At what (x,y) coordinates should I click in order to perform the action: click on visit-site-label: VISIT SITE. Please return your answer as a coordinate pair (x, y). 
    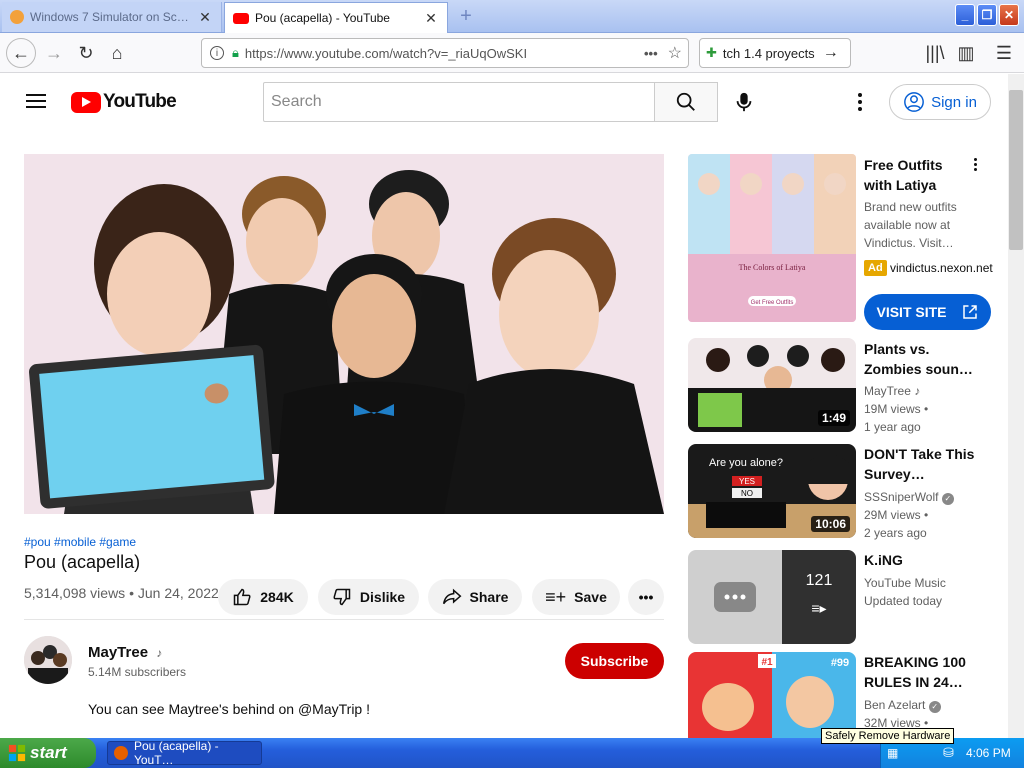
    Looking at the image, I should click on (911, 312).